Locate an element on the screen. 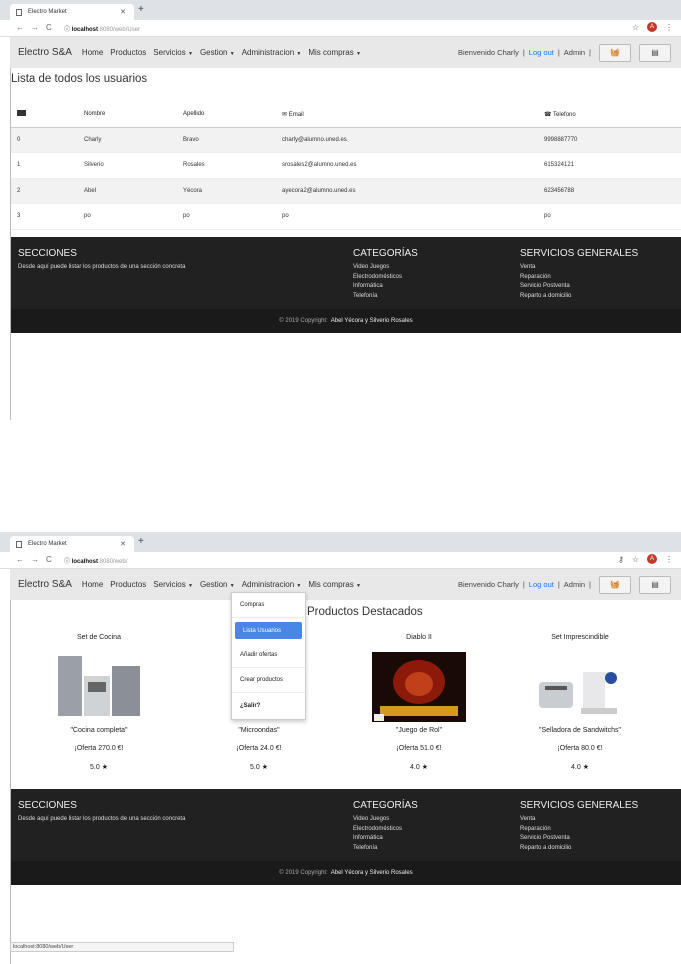 The image size is (681, 964). menu-item-crear-productos: Crear productos is located at coordinates (268, 680).